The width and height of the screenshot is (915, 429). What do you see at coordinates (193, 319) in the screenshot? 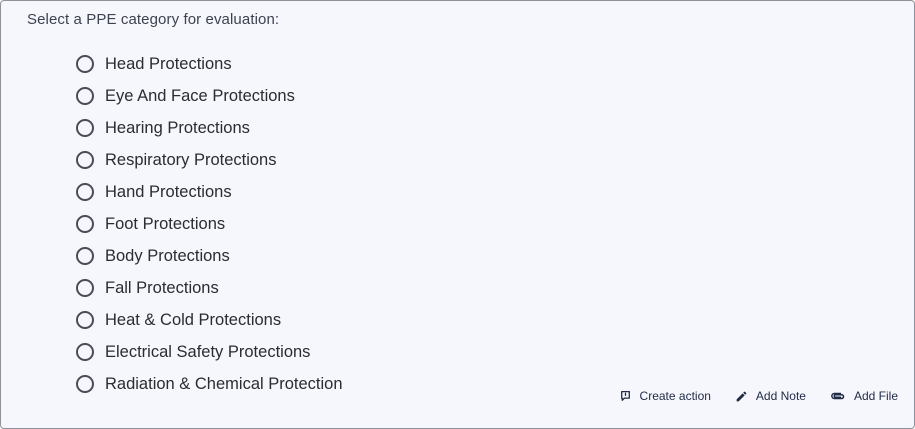
I see `radio-option-label: Heat & Cold Protections` at bounding box center [193, 319].